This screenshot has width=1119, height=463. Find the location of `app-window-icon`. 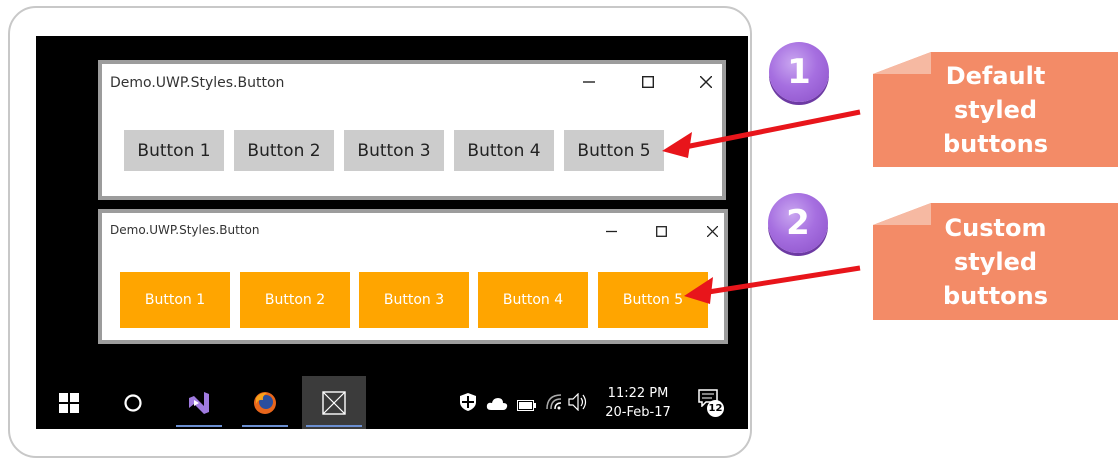

app-window-icon is located at coordinates (334, 402).